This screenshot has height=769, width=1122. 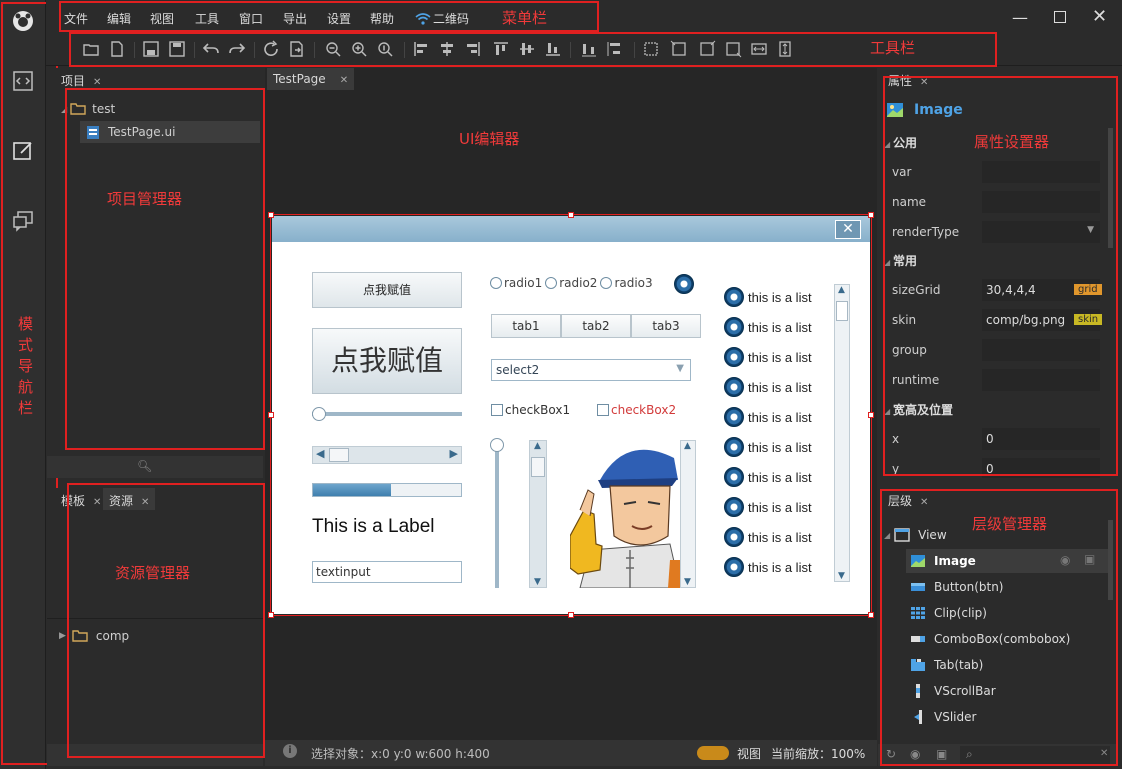 I want to click on menu-settings: 设置, so click(x=339, y=18).